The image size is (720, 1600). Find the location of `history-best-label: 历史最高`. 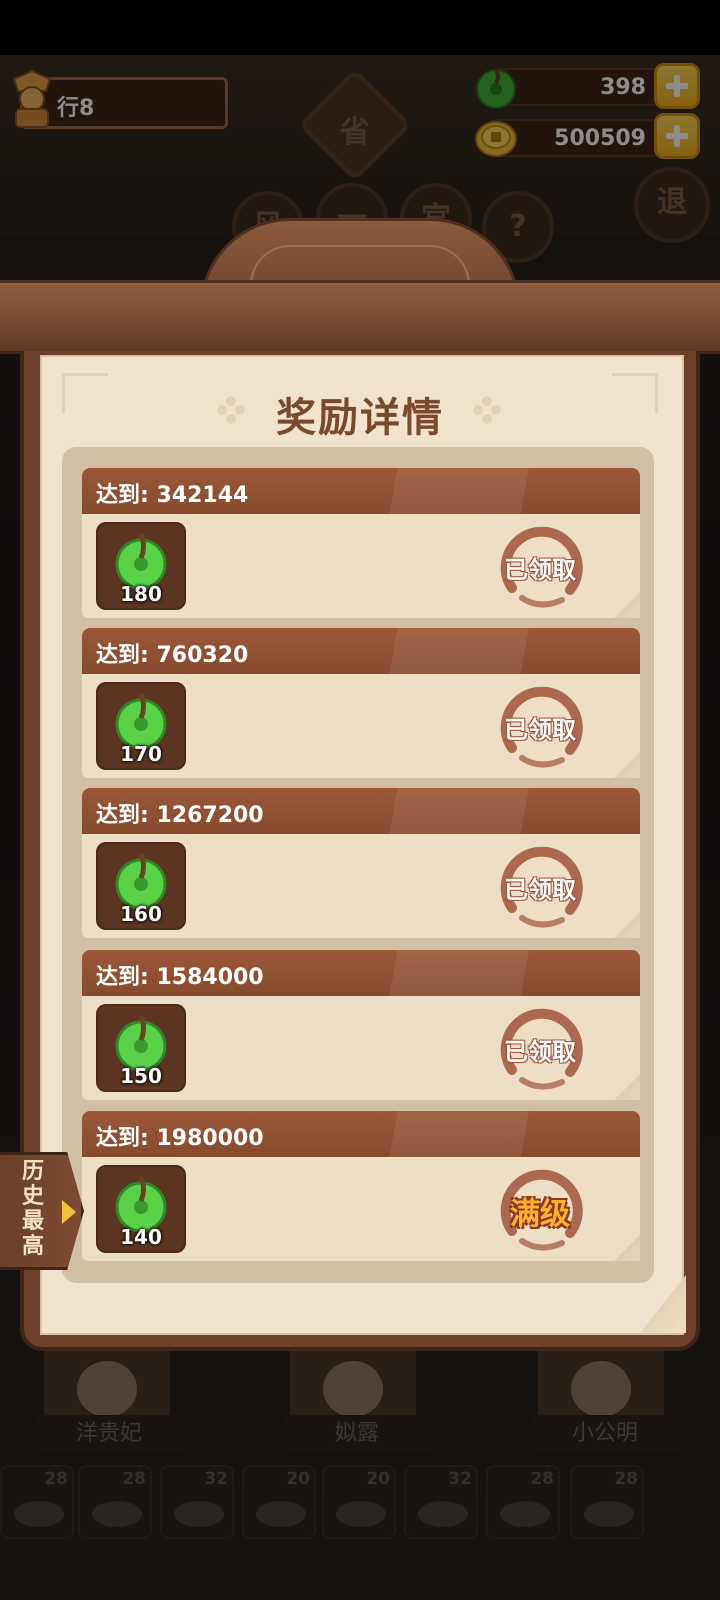

history-best-label: 历史最高 is located at coordinates (32, 1209).